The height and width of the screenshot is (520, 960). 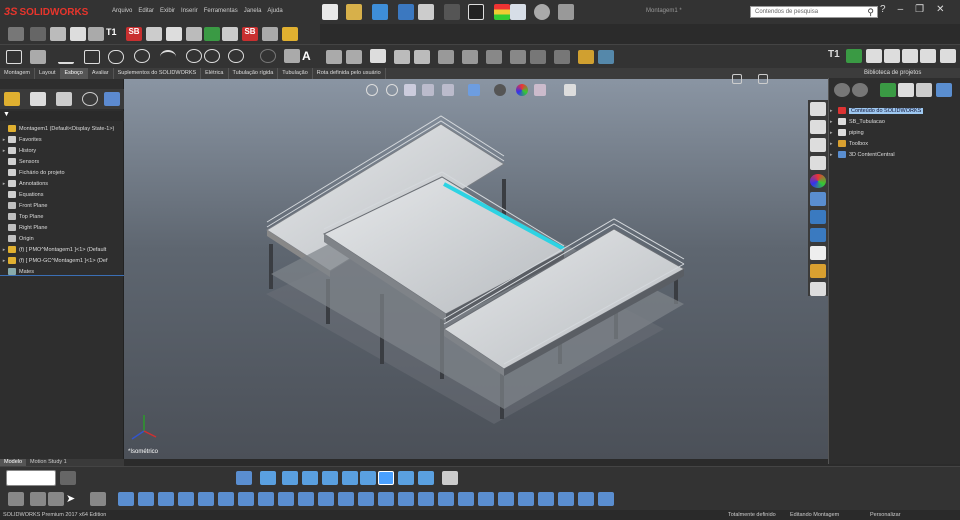 What do you see at coordinates (901, 9) in the screenshot?
I see `minimize-button: –` at bounding box center [901, 9].